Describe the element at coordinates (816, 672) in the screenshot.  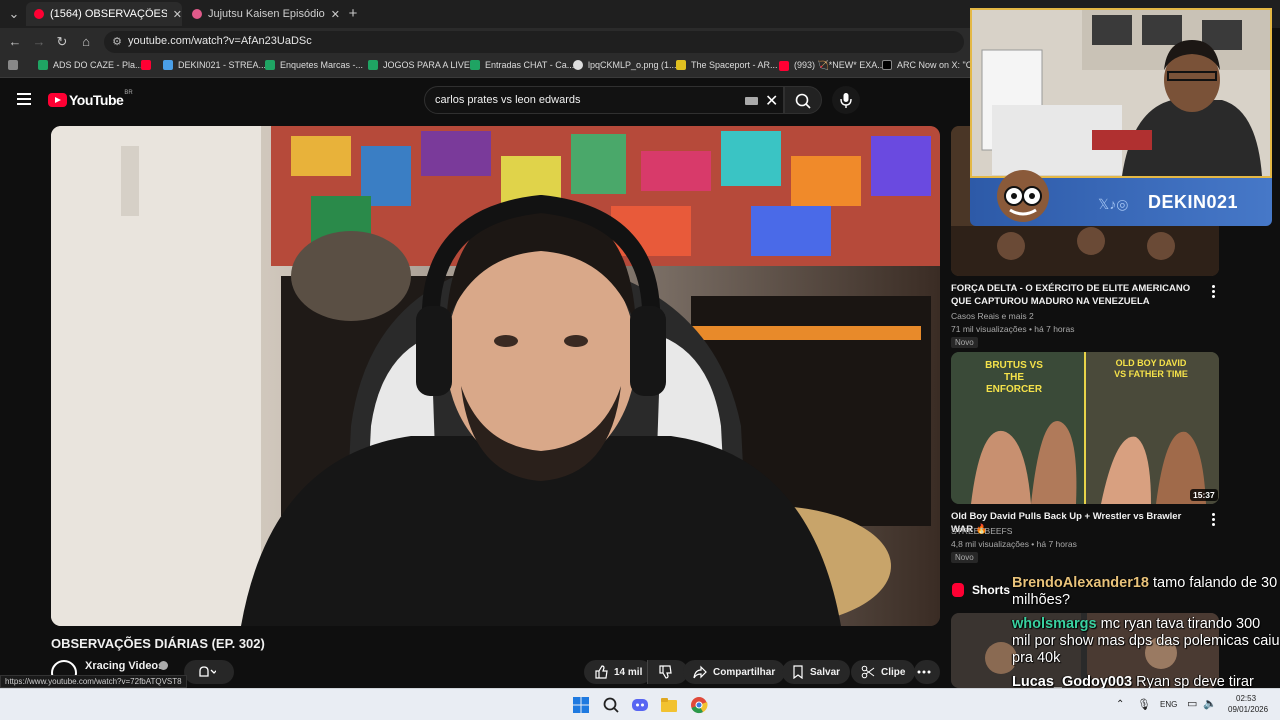
I see `save-button: Salvar` at that location.